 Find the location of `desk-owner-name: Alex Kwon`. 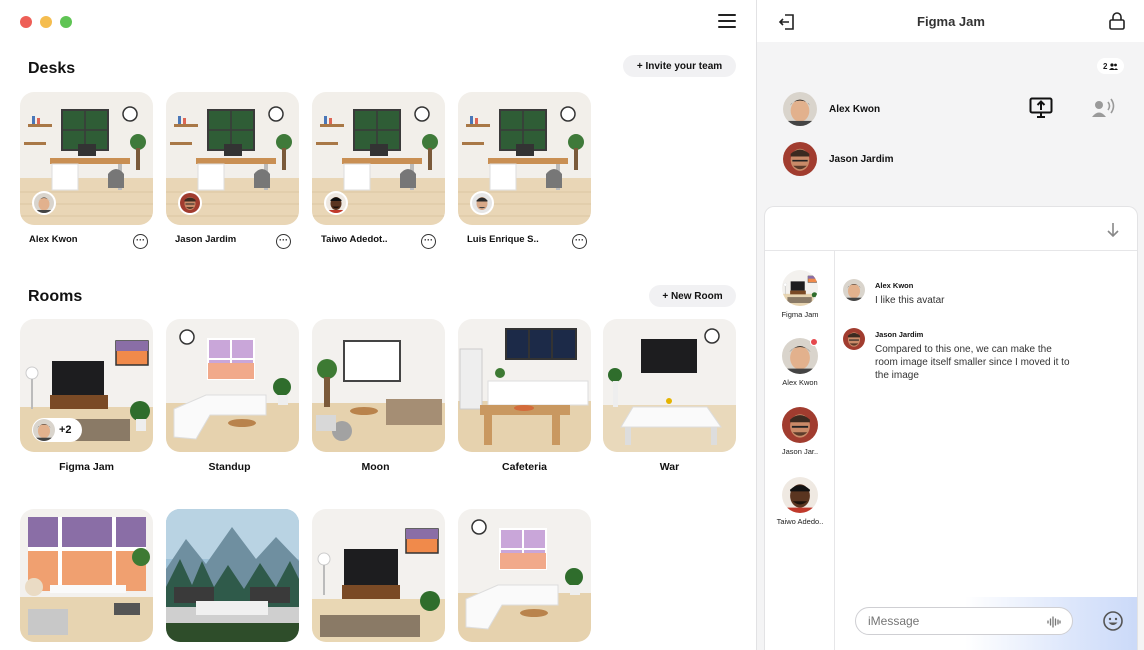

desk-owner-name: Alex Kwon is located at coordinates (53, 239).